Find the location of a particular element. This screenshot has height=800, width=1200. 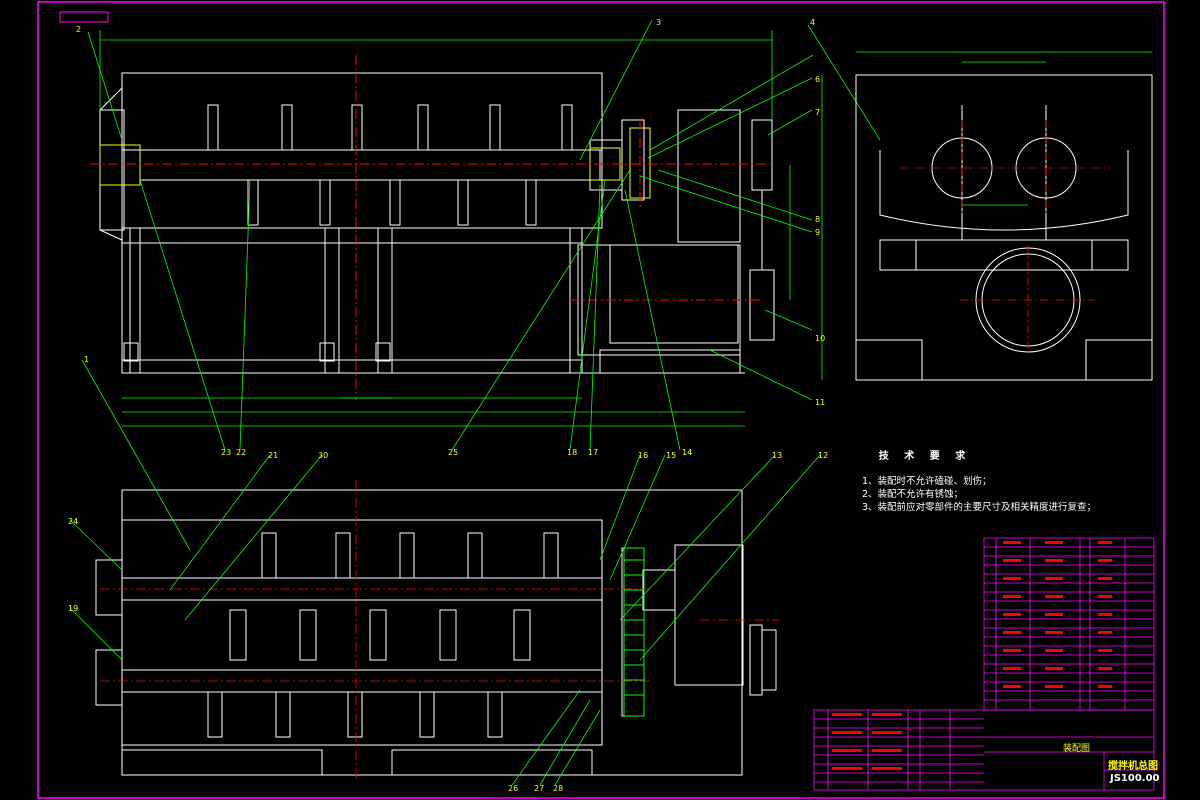

balloon-number: 16 is located at coordinates (643, 455).